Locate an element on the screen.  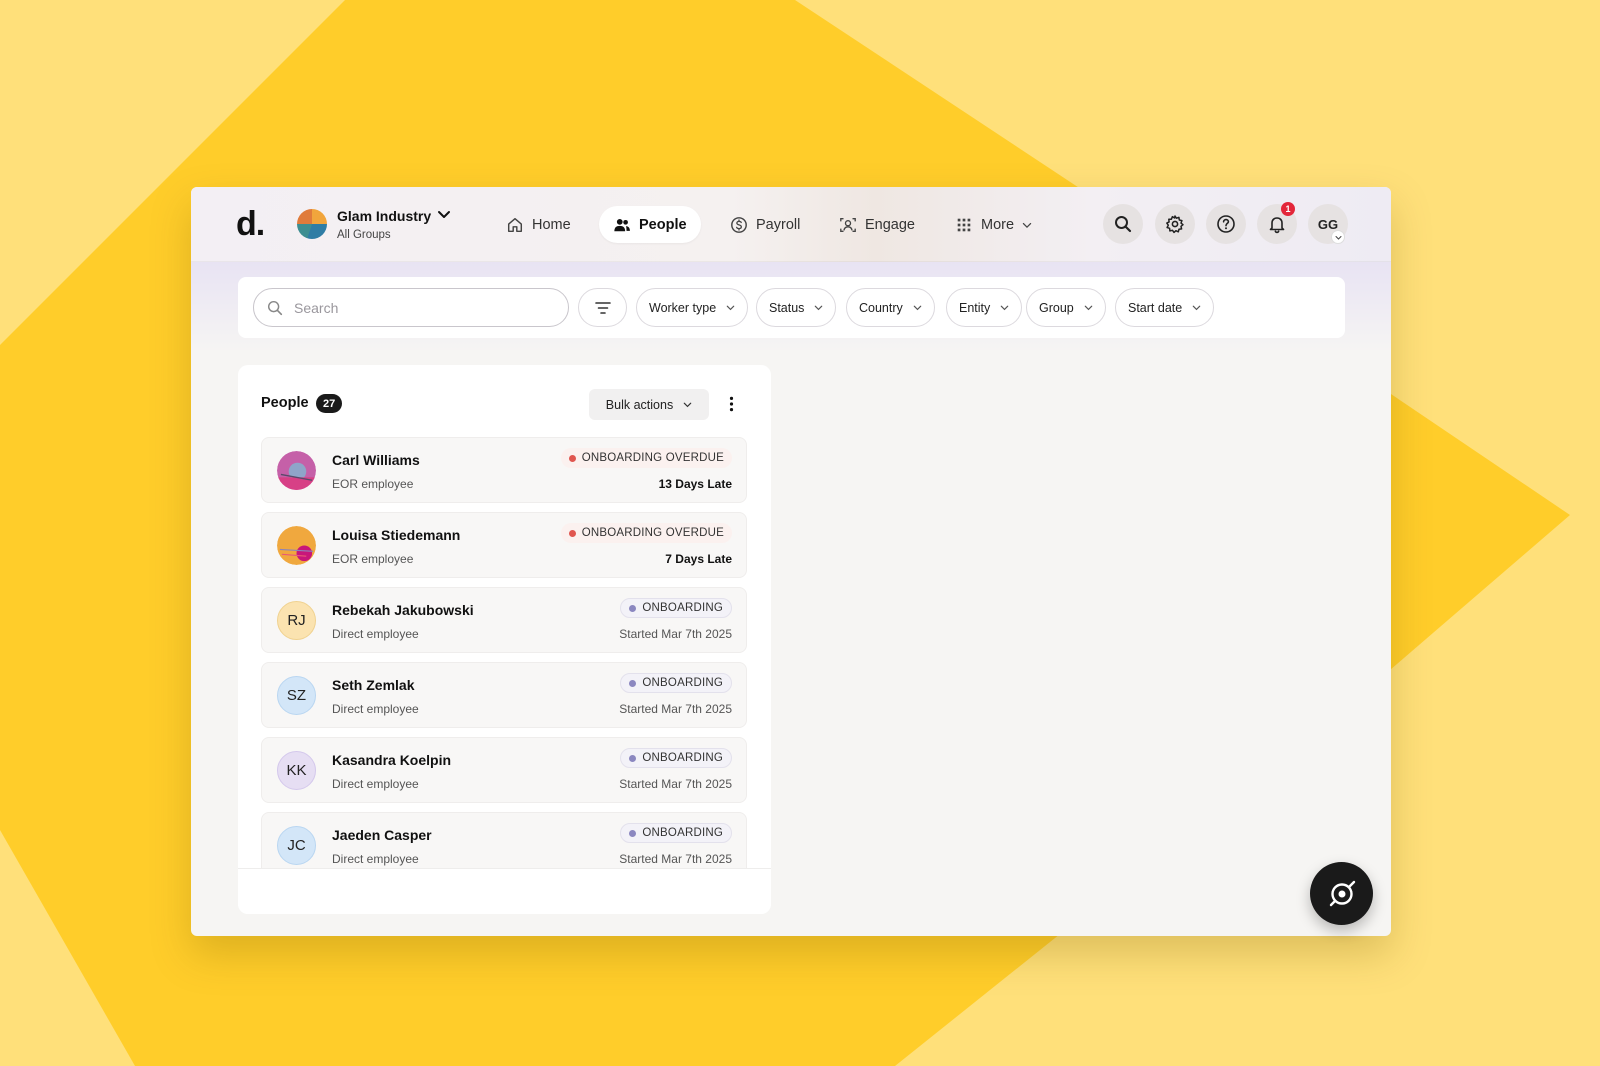
user-menu-caret is located at coordinates (1338, 237).